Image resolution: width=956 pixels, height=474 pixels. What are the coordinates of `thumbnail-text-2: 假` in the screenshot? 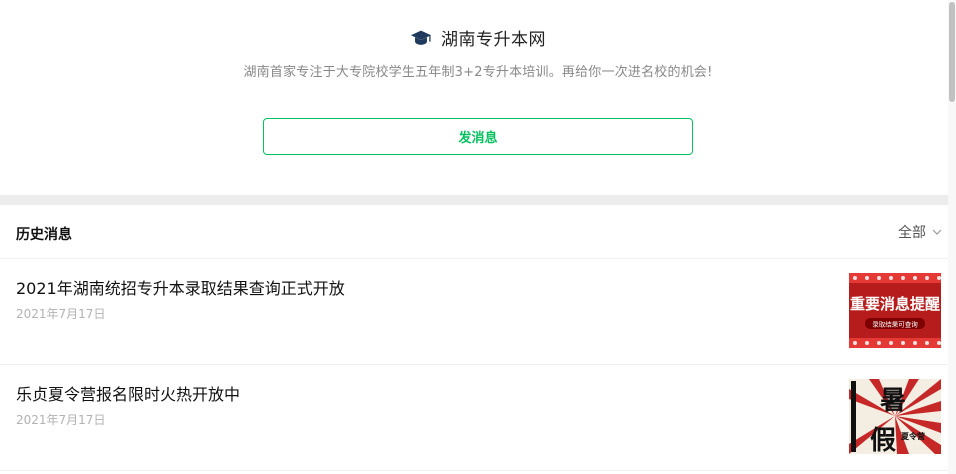 It's located at (883, 440).